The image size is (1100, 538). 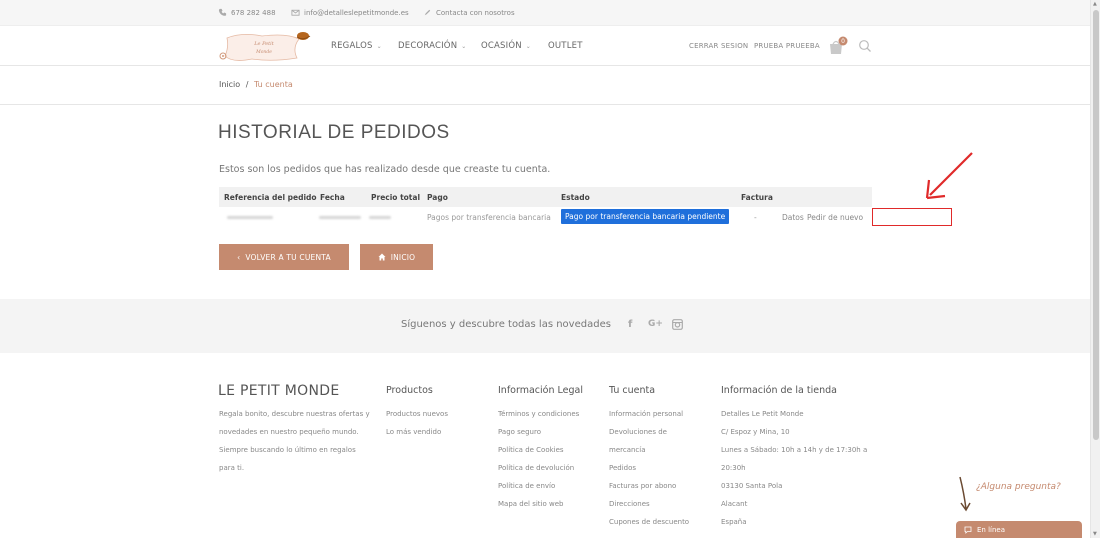 I want to click on col-total: Precio total, so click(x=396, y=197).